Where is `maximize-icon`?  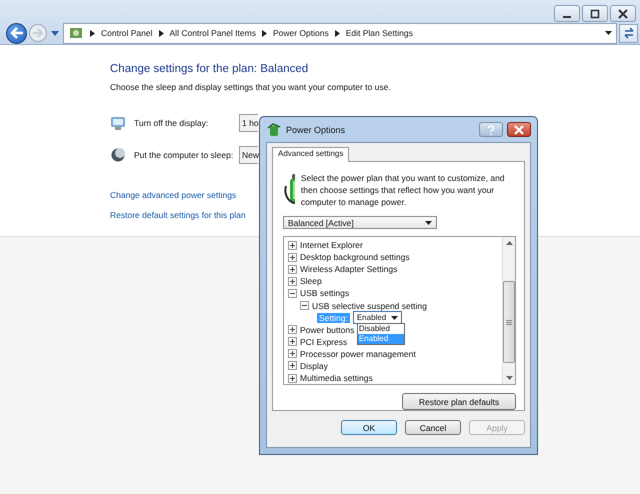
maximize-icon is located at coordinates (595, 13).